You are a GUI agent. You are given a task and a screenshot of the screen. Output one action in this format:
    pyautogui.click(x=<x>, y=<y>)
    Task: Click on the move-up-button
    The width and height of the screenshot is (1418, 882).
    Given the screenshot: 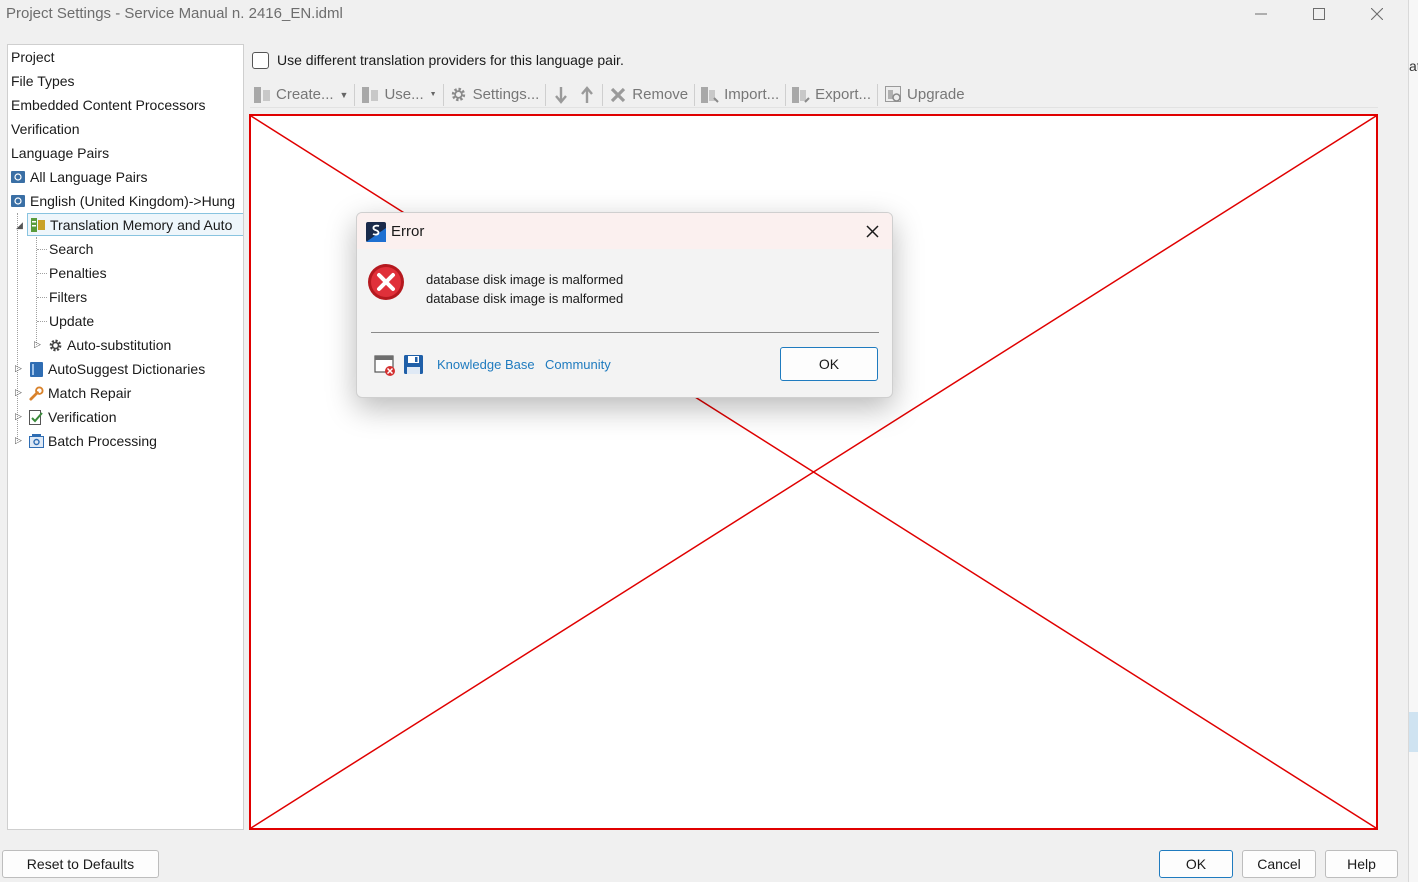 What is the action you would take?
    pyautogui.click(x=587, y=95)
    